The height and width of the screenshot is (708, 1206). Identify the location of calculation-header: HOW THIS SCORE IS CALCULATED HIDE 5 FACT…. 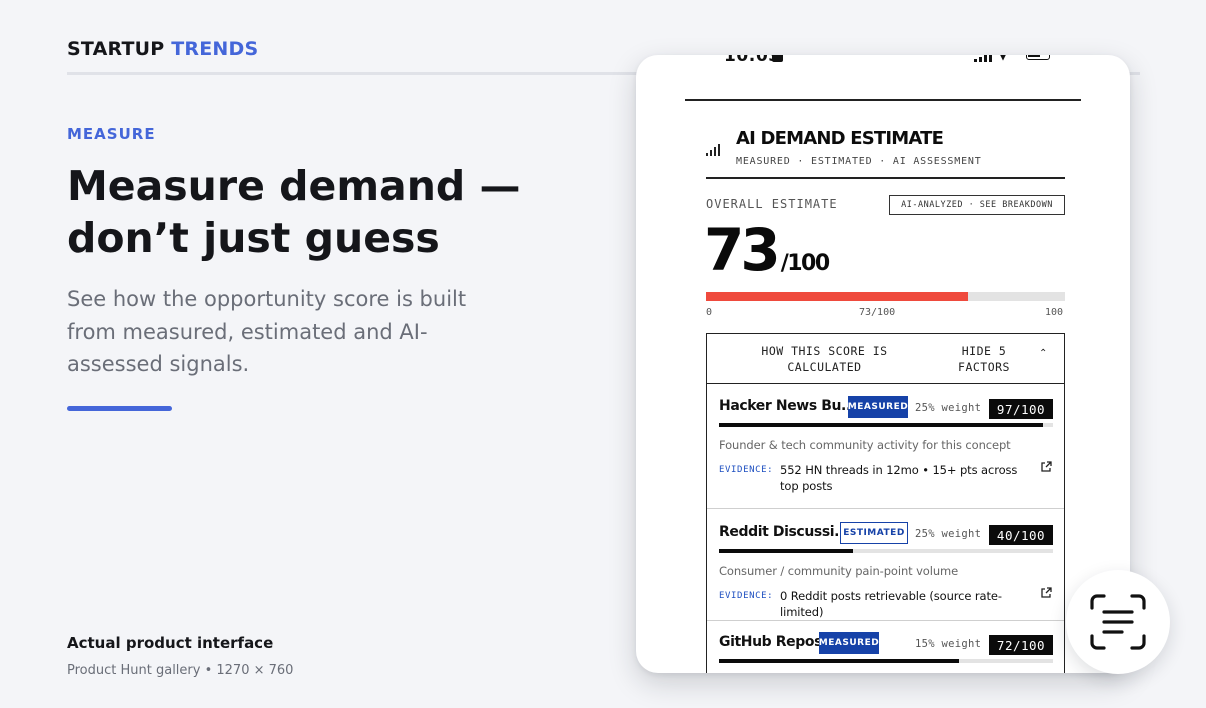
(885, 359).